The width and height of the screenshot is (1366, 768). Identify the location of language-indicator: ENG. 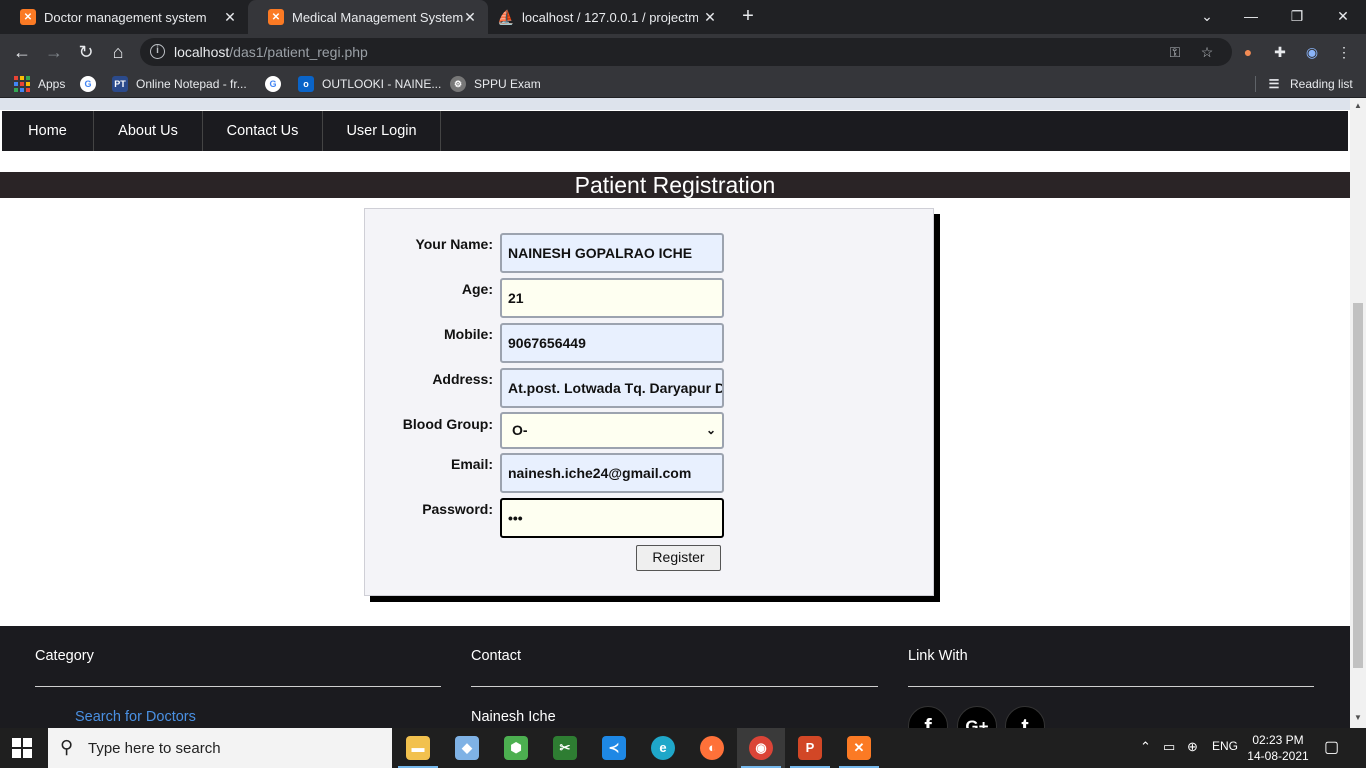
(1225, 746).